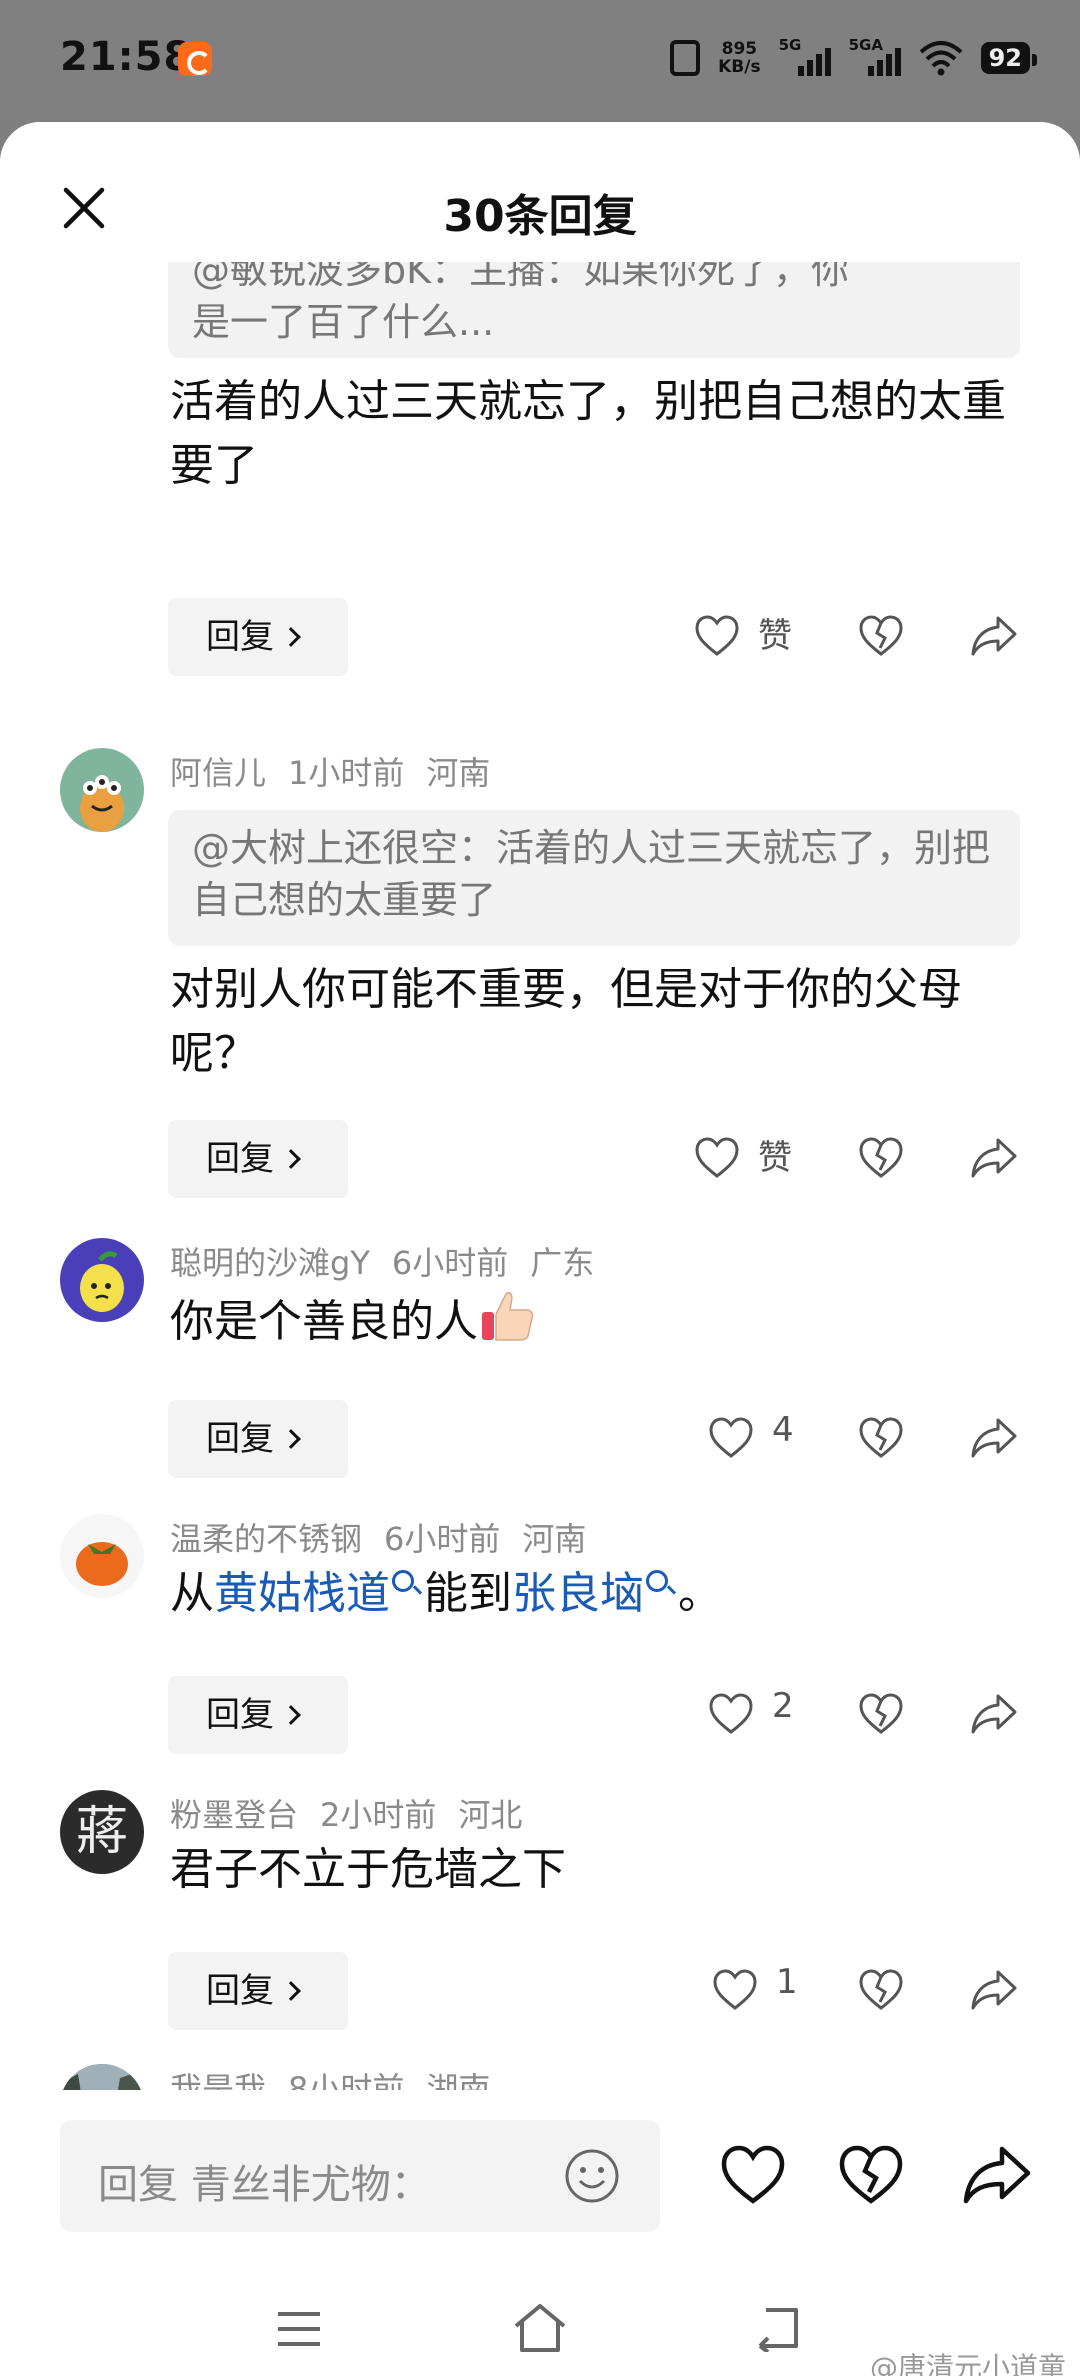 The width and height of the screenshot is (1080, 2376). Describe the element at coordinates (540, 216) in the screenshot. I see `sheet-title: 30条回复` at that location.